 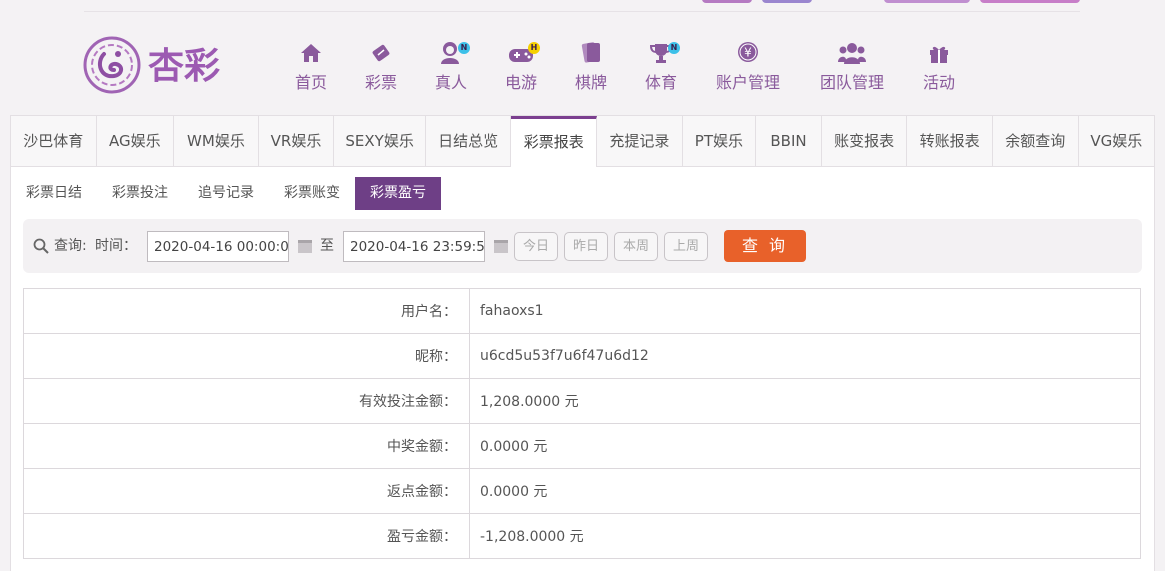 I want to click on nav-item-electronic: H 电游, so click(x=521, y=66).